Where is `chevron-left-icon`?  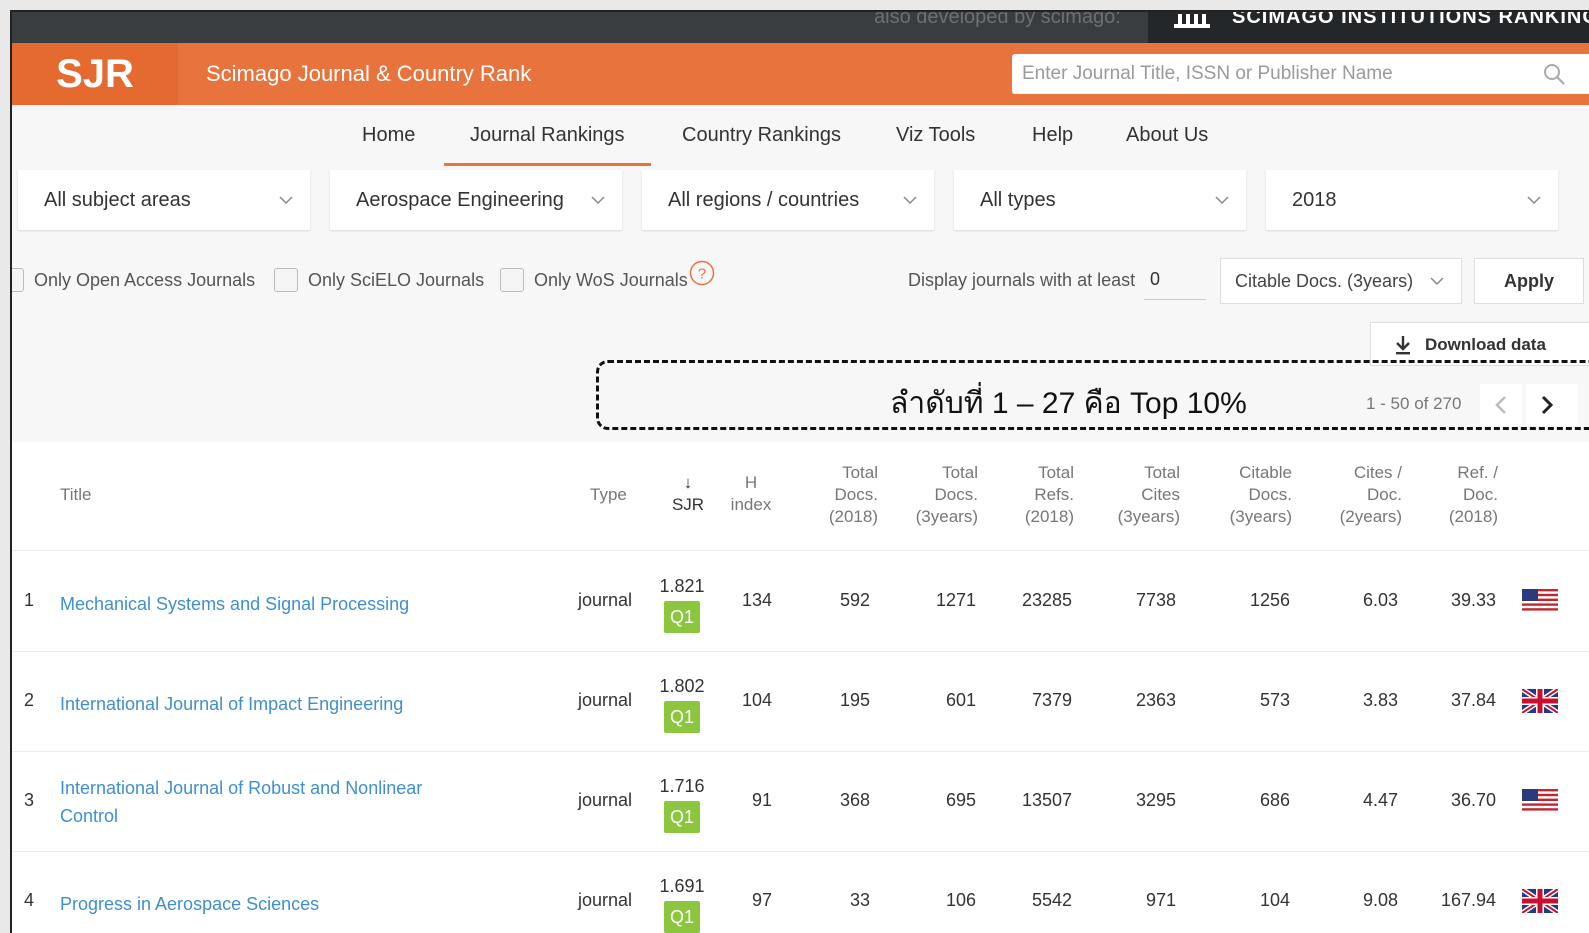 chevron-left-icon is located at coordinates (1500, 405).